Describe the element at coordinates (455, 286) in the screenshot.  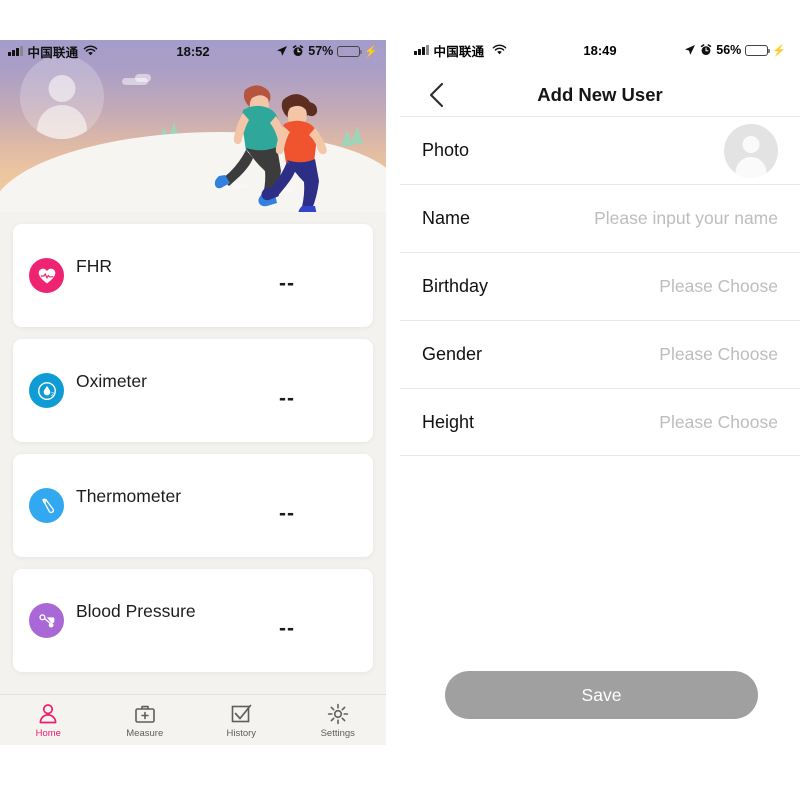
I see `row-label: Birthday` at that location.